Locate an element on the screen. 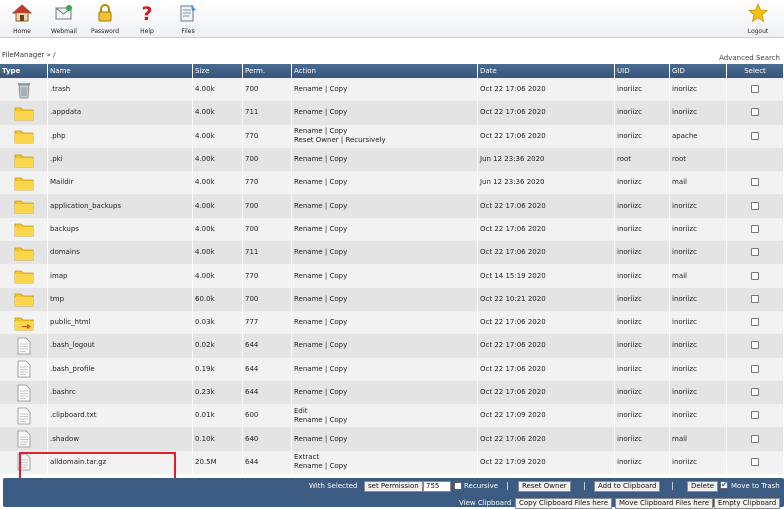 The width and height of the screenshot is (784, 509). copy-clipboard-button: Copy Clipboard Files here is located at coordinates (564, 503).